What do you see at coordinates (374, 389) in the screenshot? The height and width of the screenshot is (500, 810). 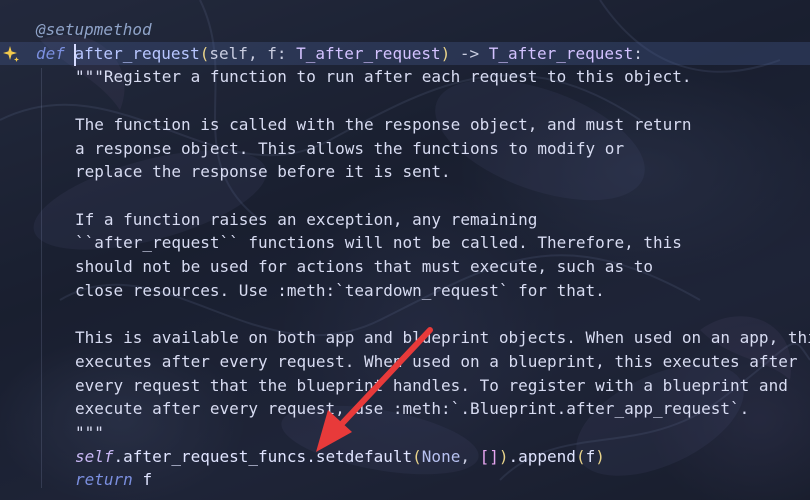 I see `red-arrow-icon` at bounding box center [374, 389].